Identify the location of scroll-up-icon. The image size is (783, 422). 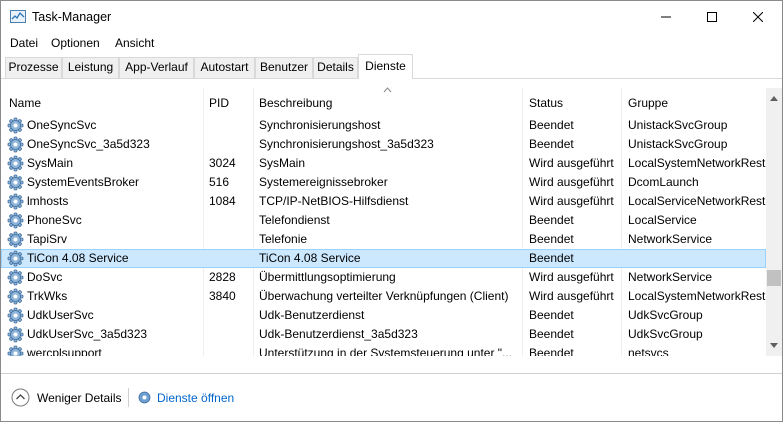
(774, 98).